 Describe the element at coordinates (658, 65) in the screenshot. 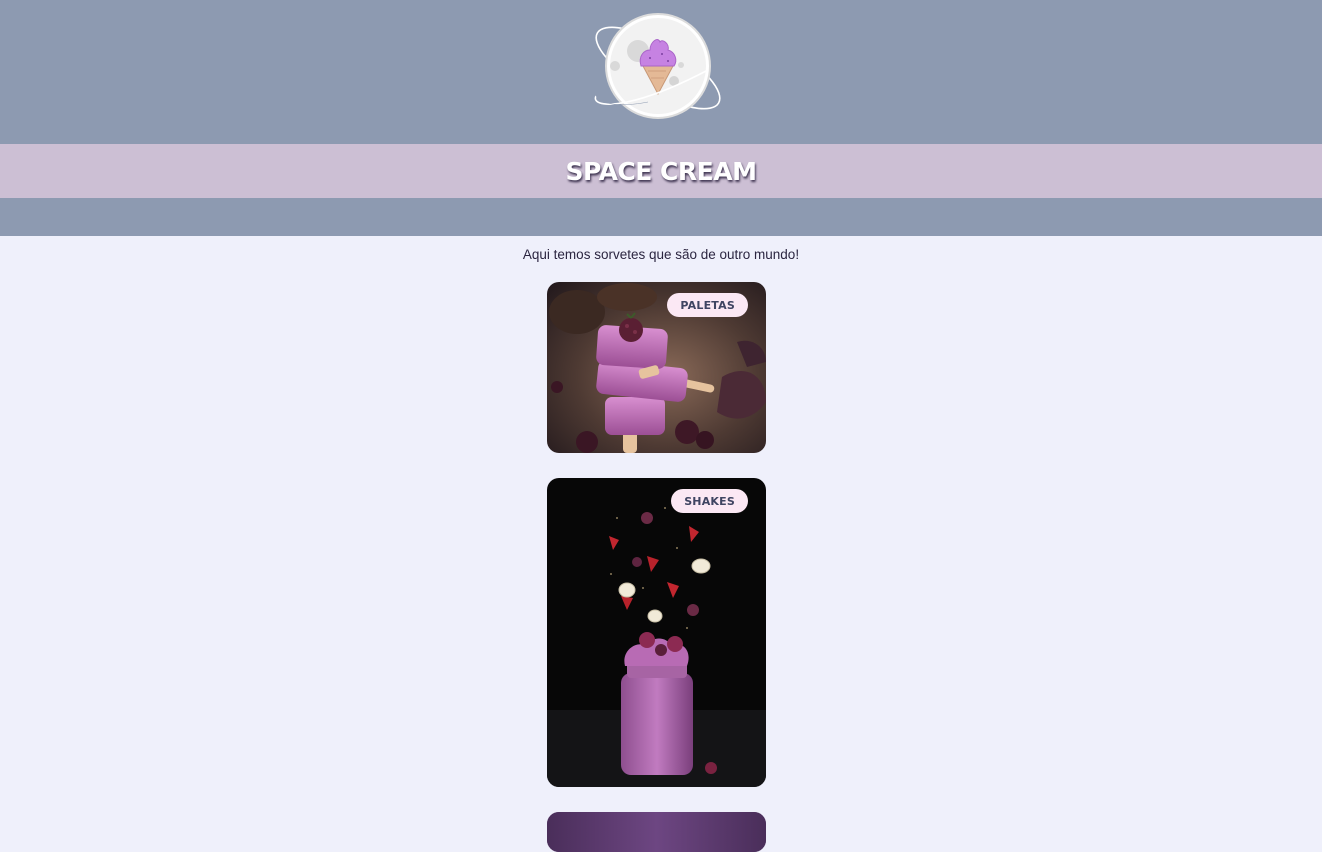

I see `ice-cream-planet-icon` at that location.